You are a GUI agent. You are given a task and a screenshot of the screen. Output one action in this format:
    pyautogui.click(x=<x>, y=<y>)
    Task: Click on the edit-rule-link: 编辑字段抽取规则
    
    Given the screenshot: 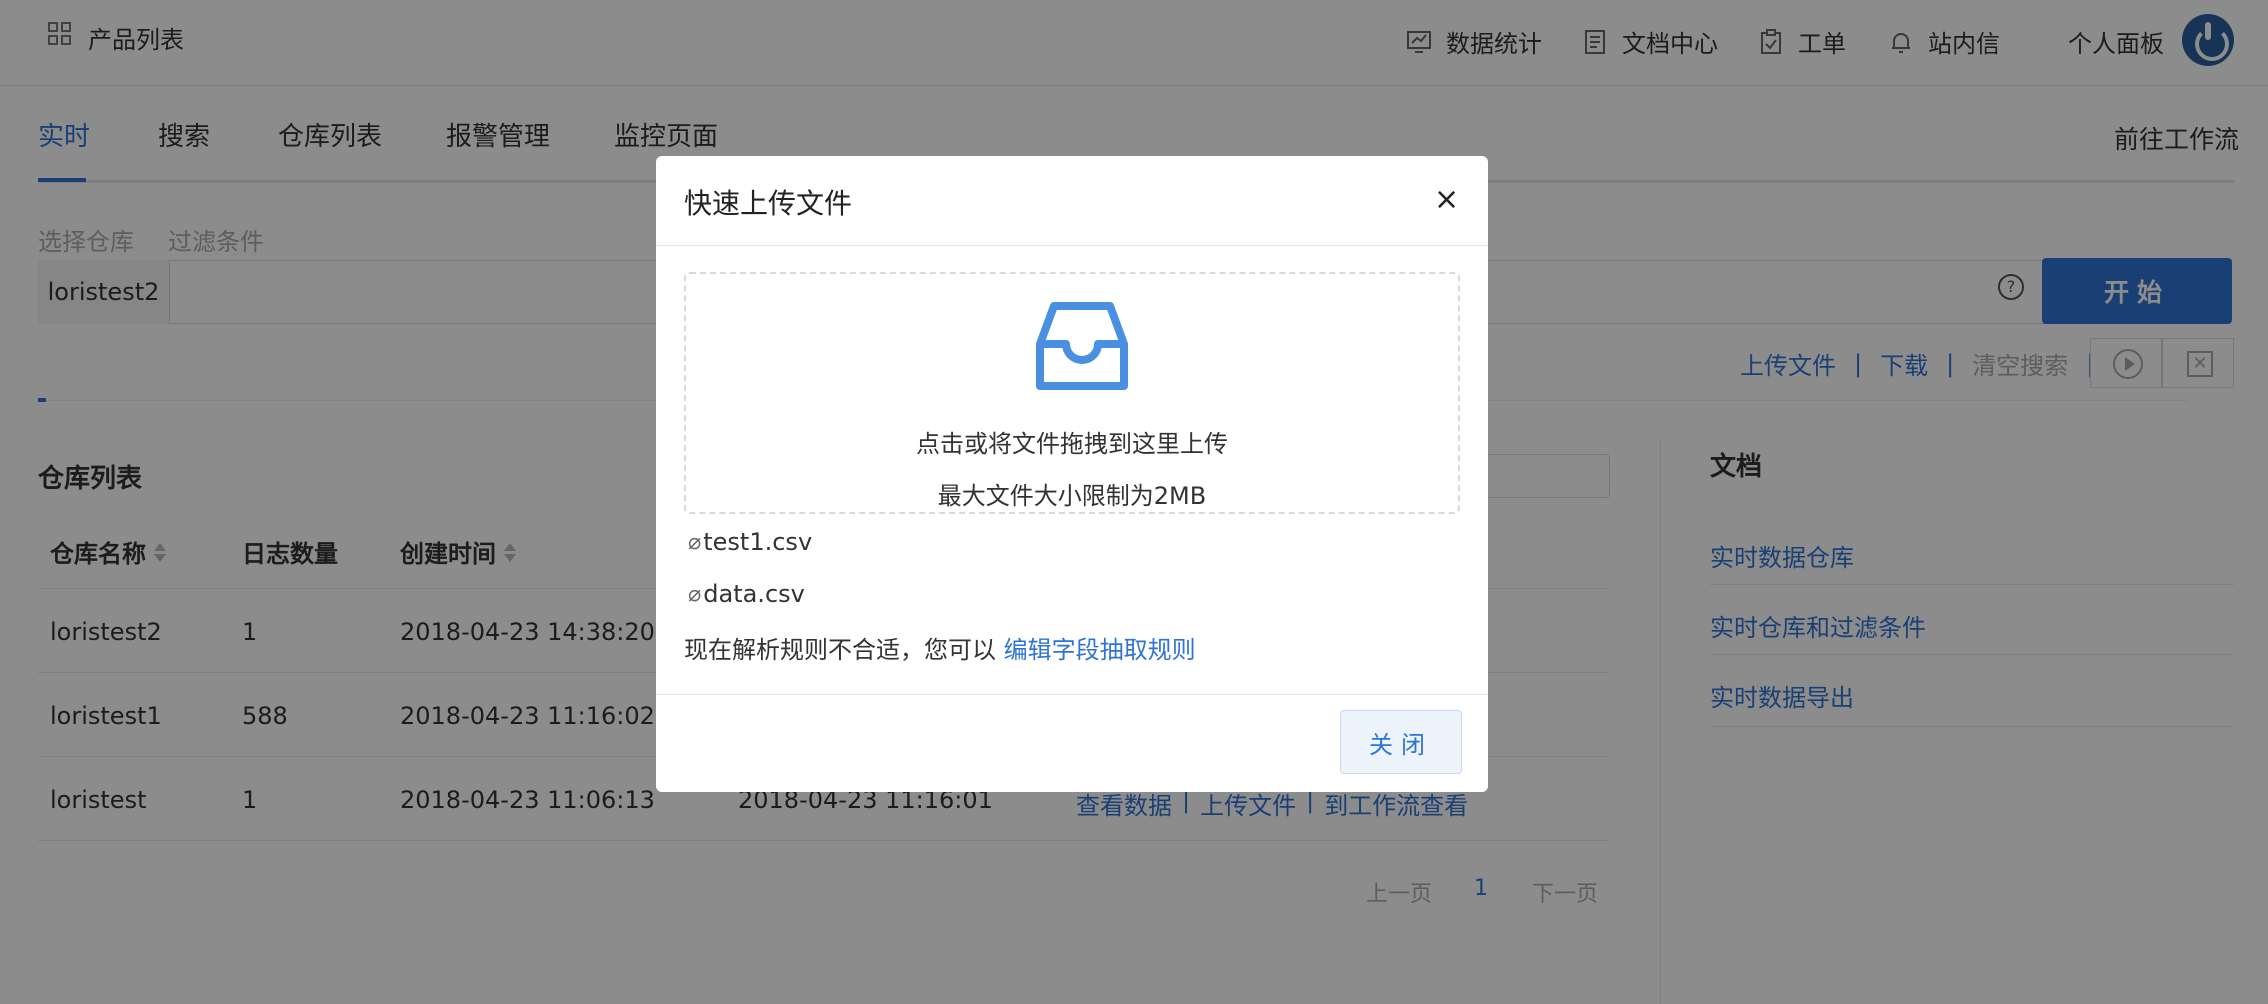 What is the action you would take?
    pyautogui.click(x=1100, y=650)
    